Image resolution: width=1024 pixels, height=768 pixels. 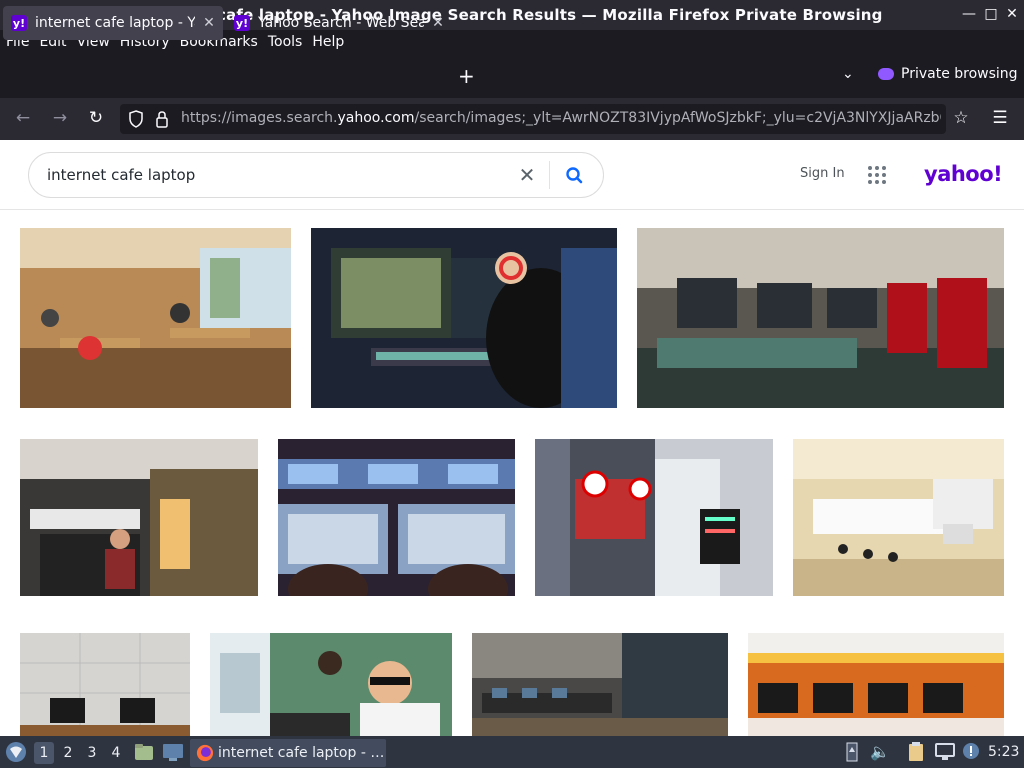 I want to click on scroll-indicator-icon, so click(x=852, y=752).